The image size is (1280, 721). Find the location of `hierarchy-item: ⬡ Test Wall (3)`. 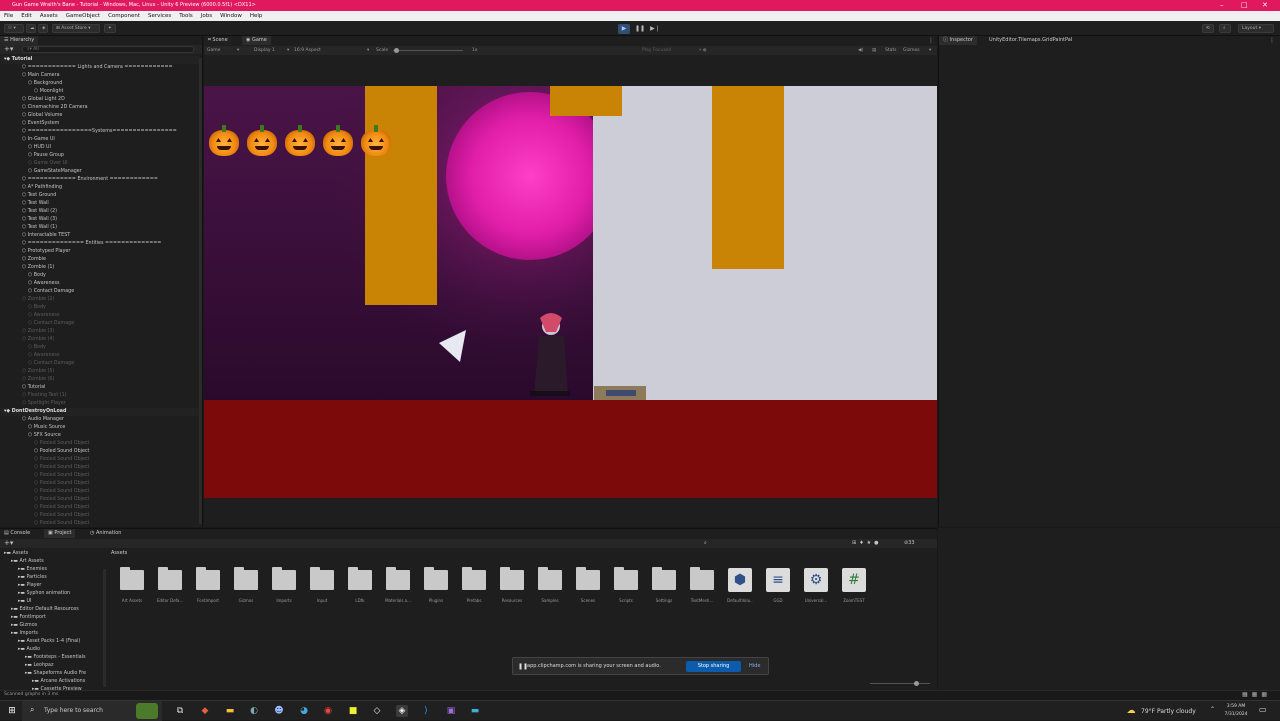

hierarchy-item: ⬡ Test Wall (3) is located at coordinates (100, 220).